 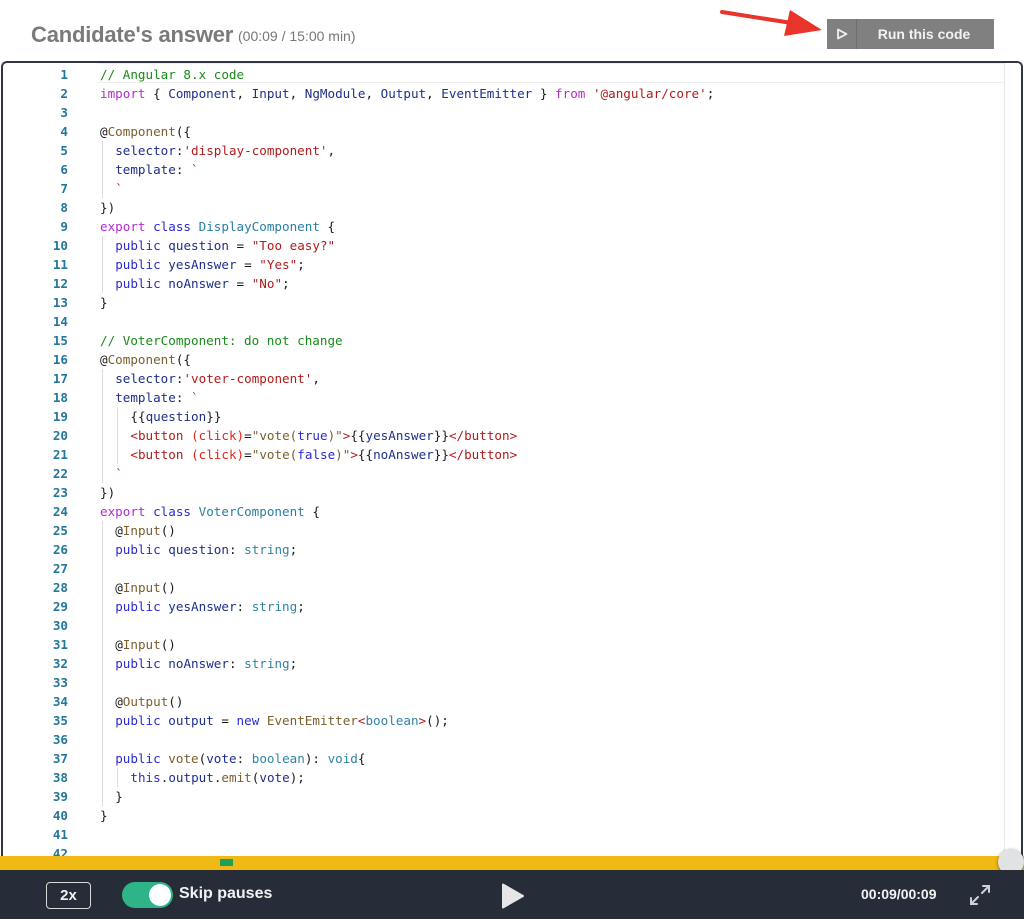 What do you see at coordinates (267, 549) in the screenshot?
I see `code-token: string` at bounding box center [267, 549].